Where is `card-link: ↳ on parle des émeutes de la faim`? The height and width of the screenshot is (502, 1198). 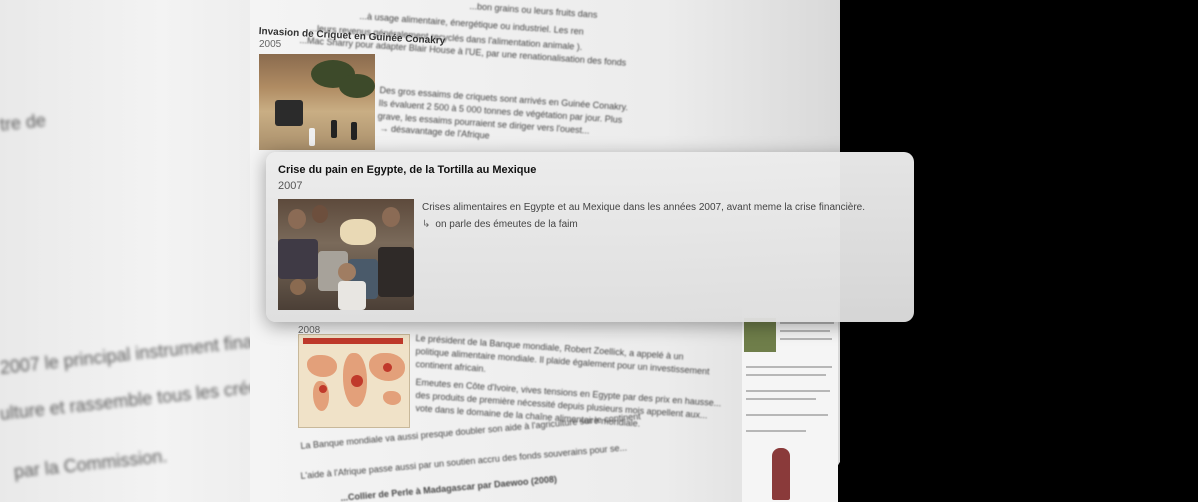
card-link: ↳ on parle des émeutes de la faim is located at coordinates (500, 224).